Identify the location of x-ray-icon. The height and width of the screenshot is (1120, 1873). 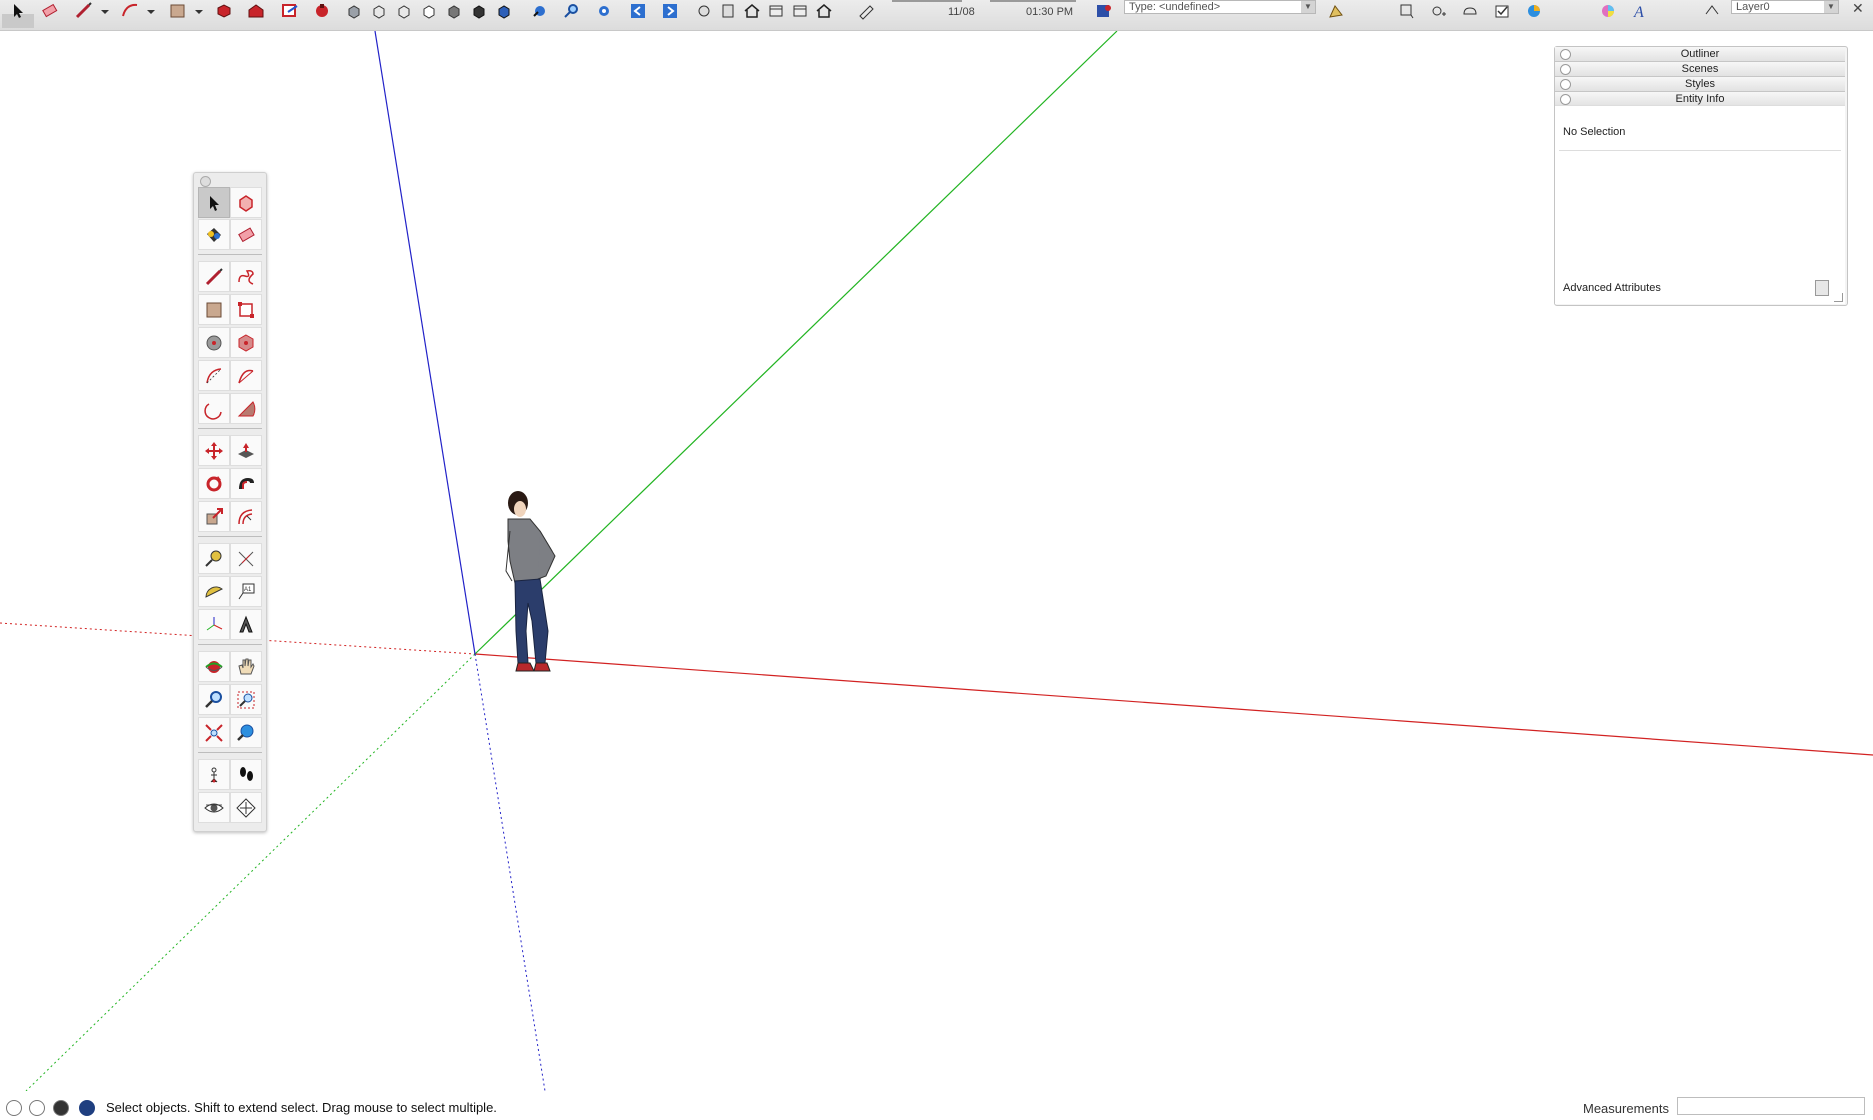
(776, 11).